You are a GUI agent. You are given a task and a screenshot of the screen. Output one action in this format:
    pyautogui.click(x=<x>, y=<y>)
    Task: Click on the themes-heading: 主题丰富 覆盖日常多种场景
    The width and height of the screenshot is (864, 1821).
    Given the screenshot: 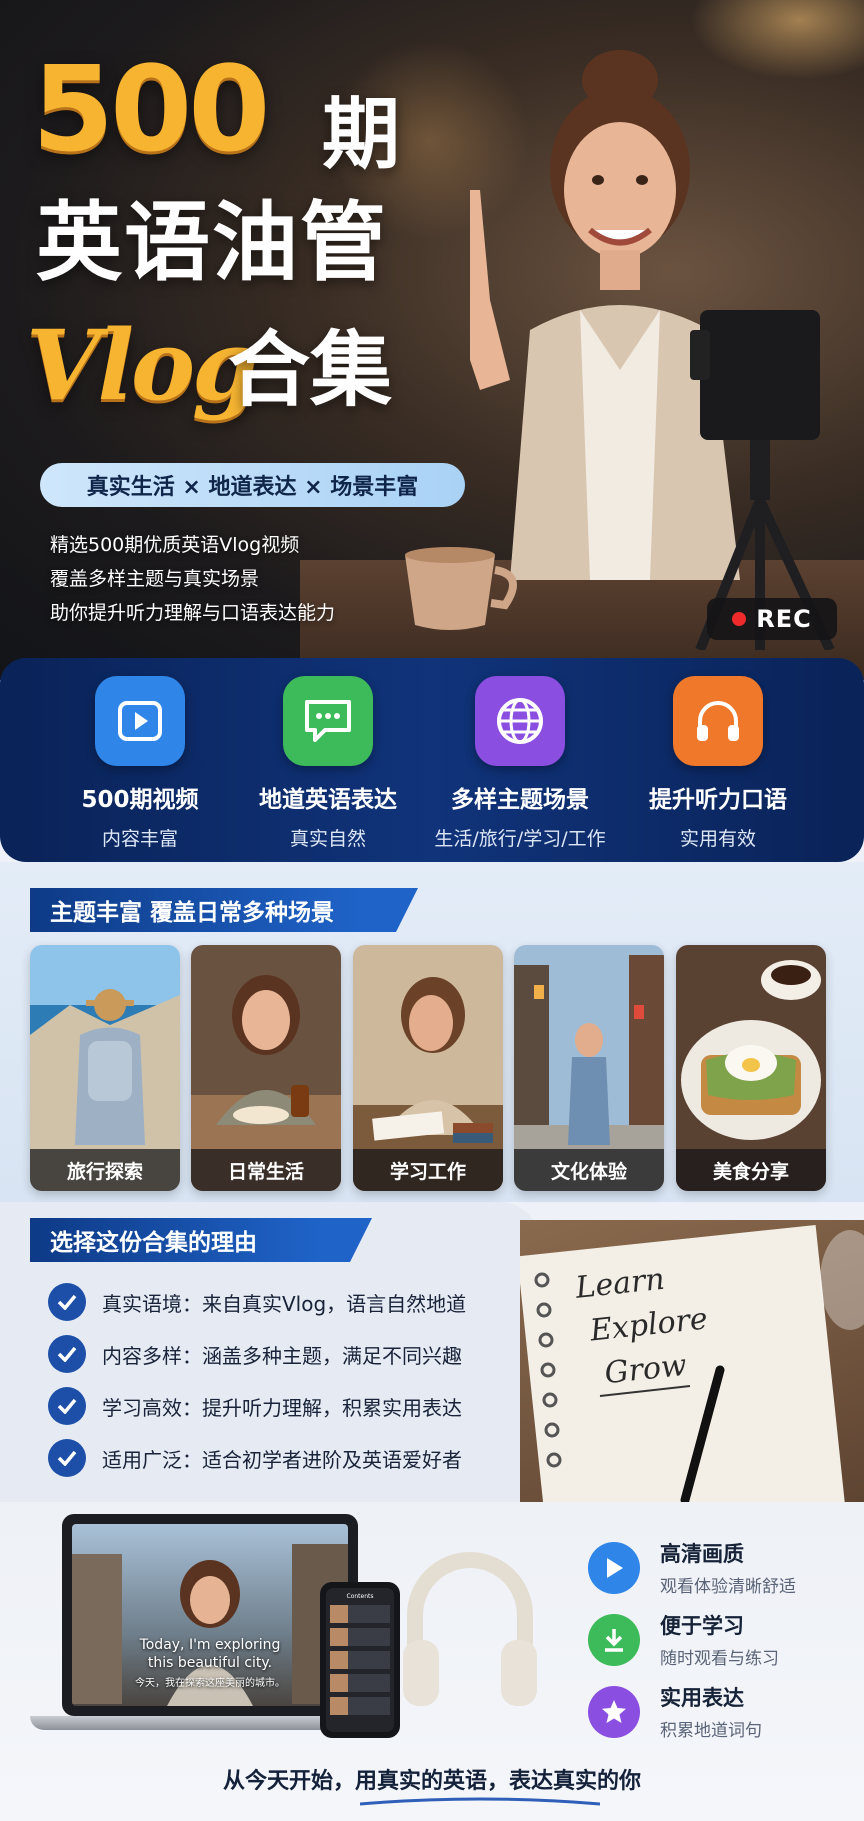 What is the action you would take?
    pyautogui.click(x=224, y=910)
    